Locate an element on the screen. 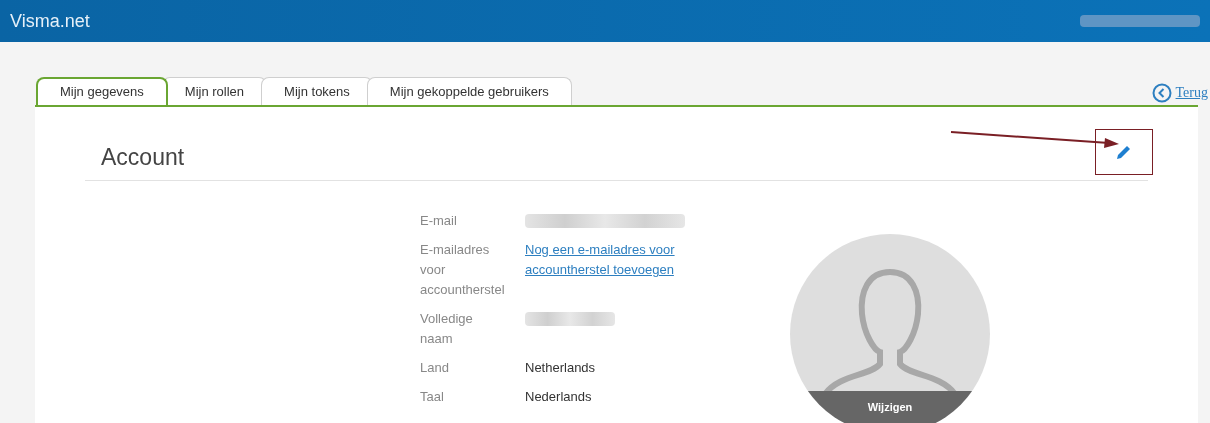  field-label: Volledige naam is located at coordinates (447, 329).